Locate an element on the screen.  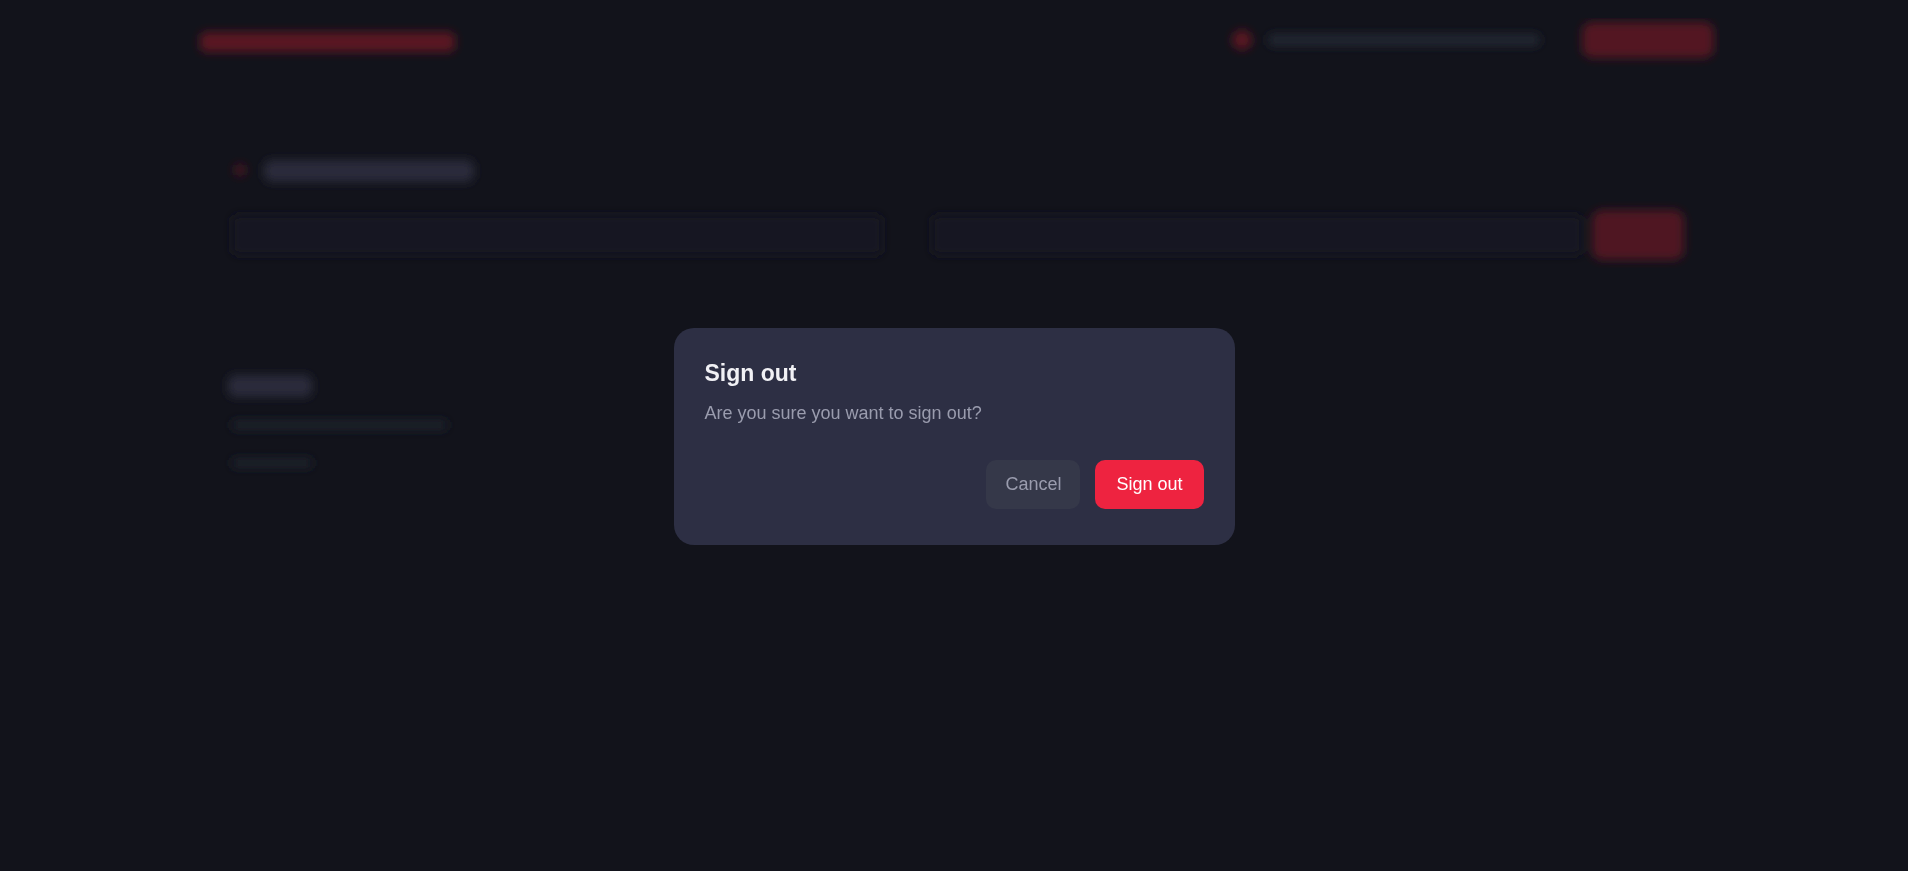
dialog-message: Are you sure you want to sign out? is located at coordinates (843, 413).